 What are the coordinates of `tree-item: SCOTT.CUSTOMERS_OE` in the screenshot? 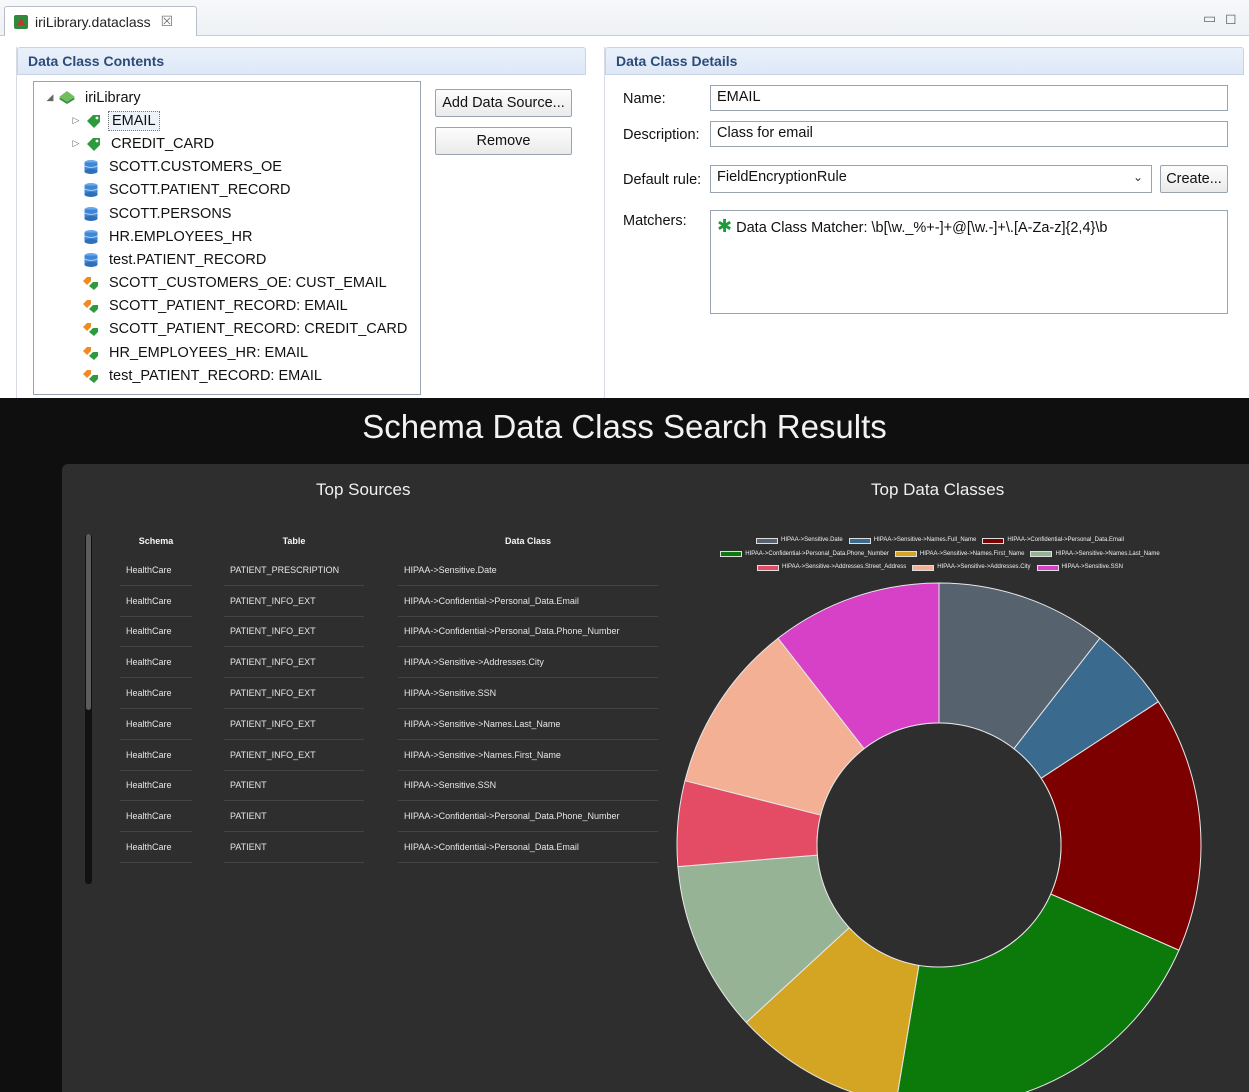 It's located at (227, 167).